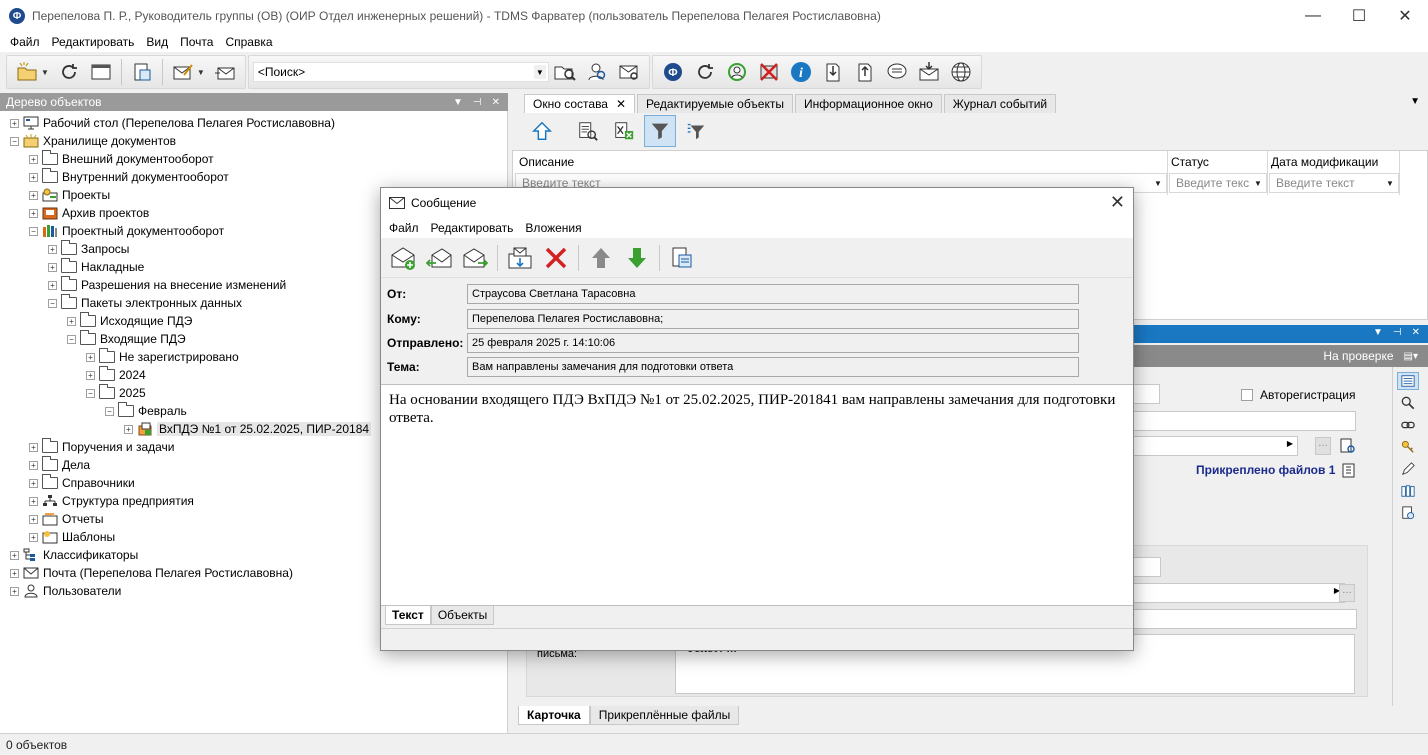 Image resolution: width=1428 pixels, height=755 pixels. What do you see at coordinates (403, 258) in the screenshot?
I see `new-message-button` at bounding box center [403, 258].